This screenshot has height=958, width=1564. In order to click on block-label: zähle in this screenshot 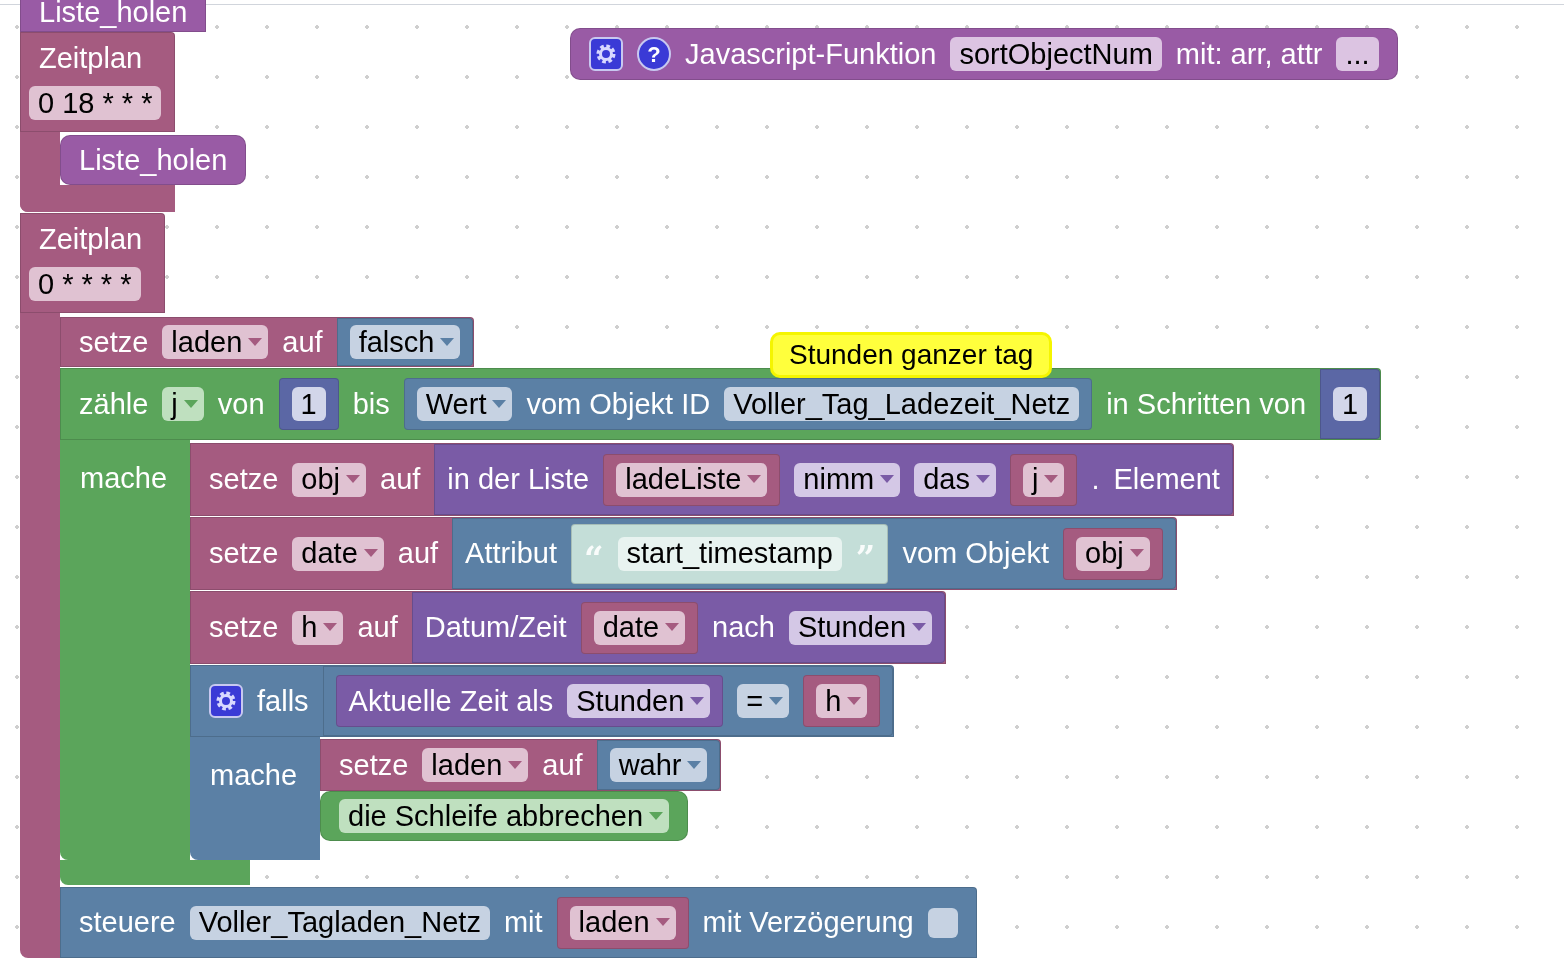, I will do `click(114, 404)`.